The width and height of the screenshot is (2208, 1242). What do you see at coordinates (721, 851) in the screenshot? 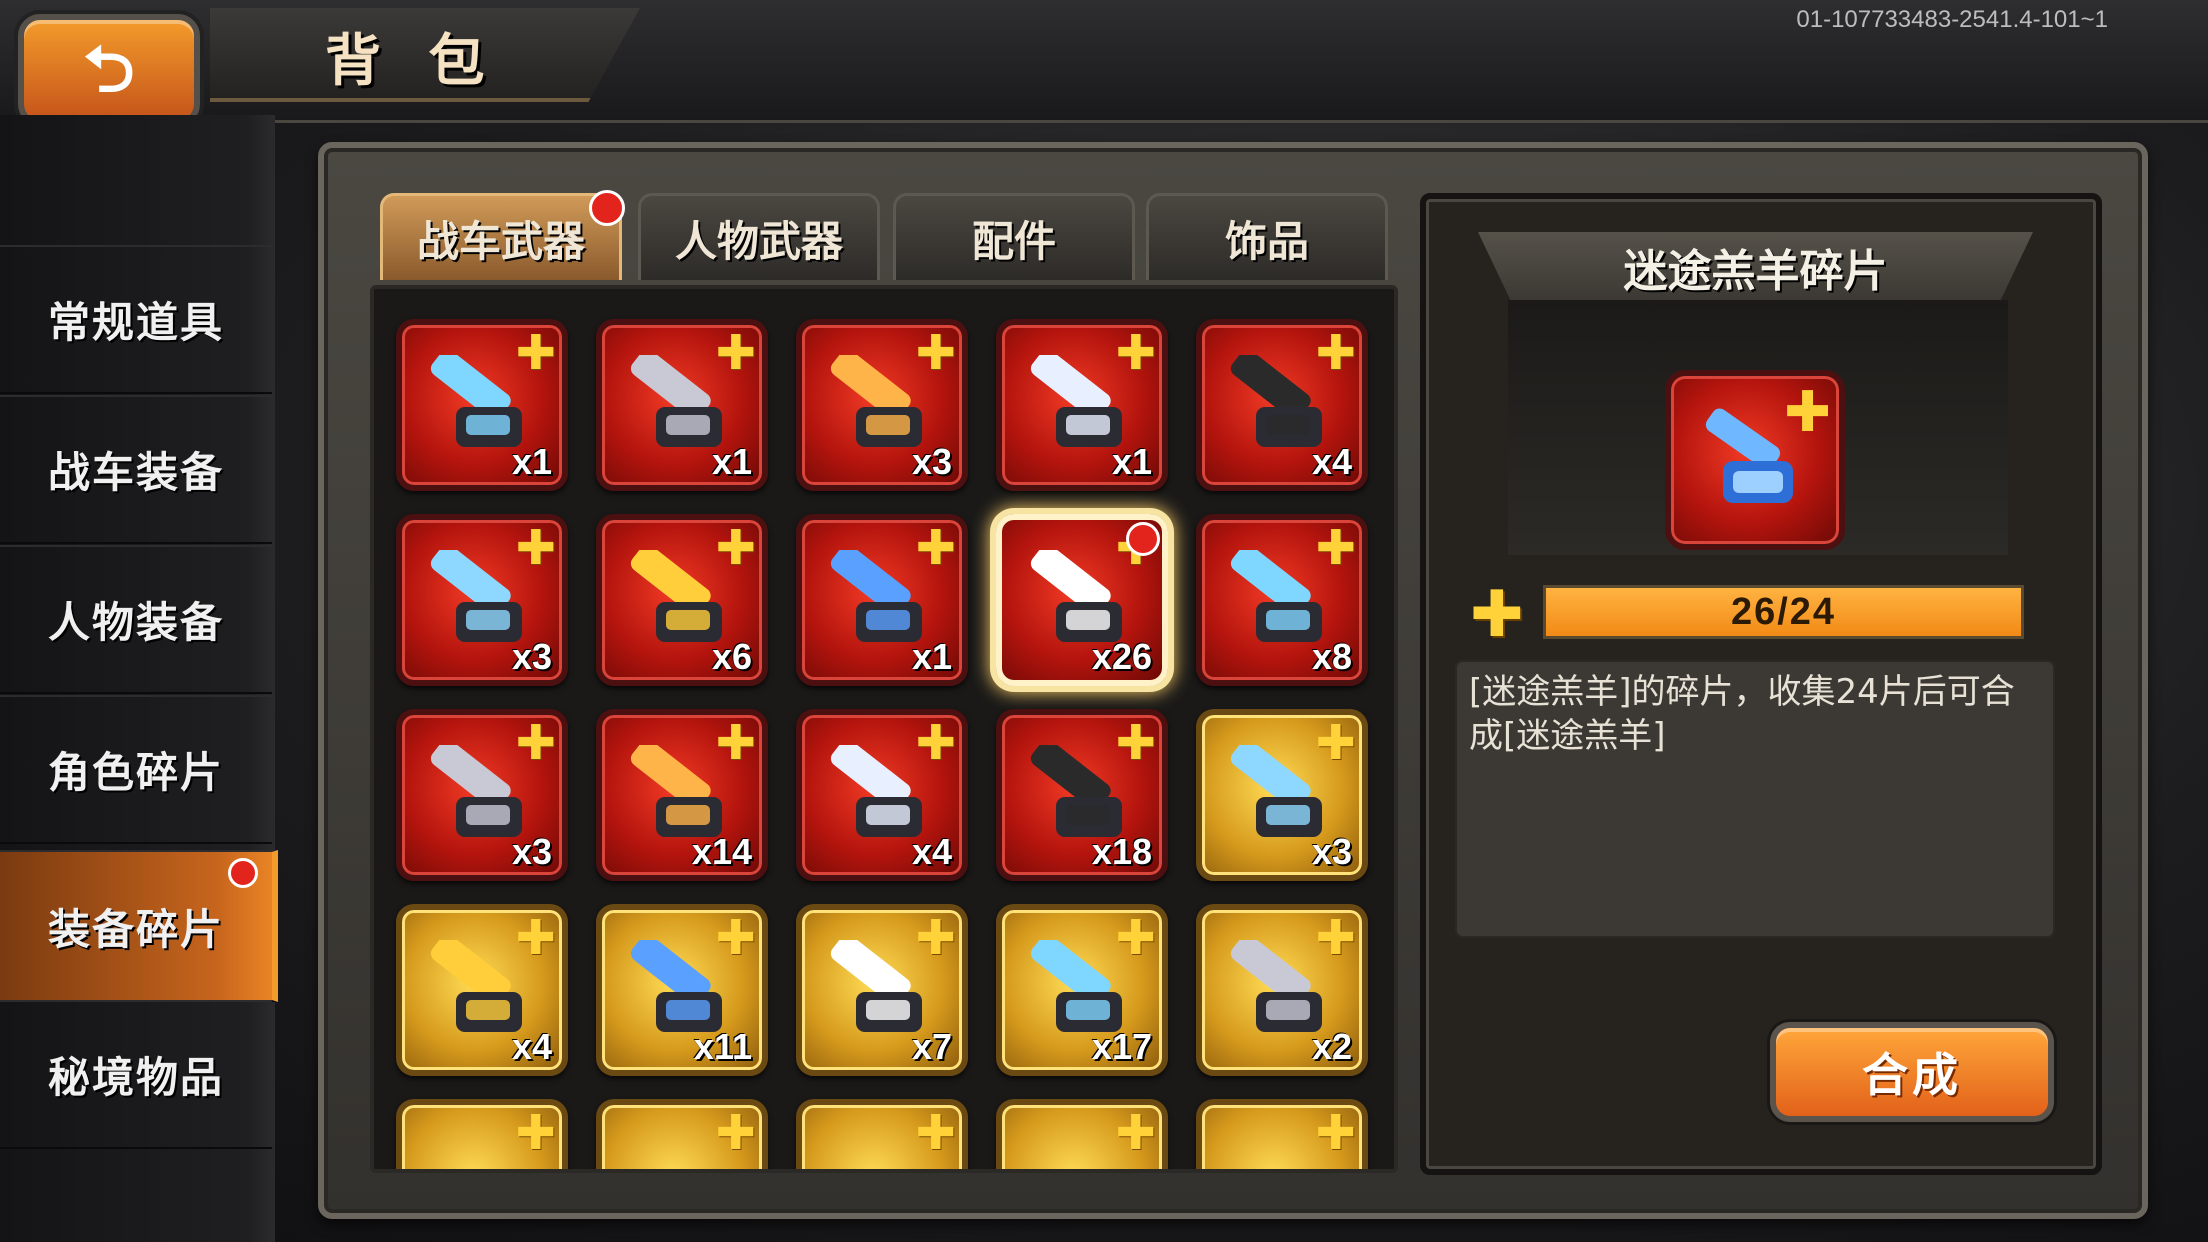
I see `item-quantity: x14` at bounding box center [721, 851].